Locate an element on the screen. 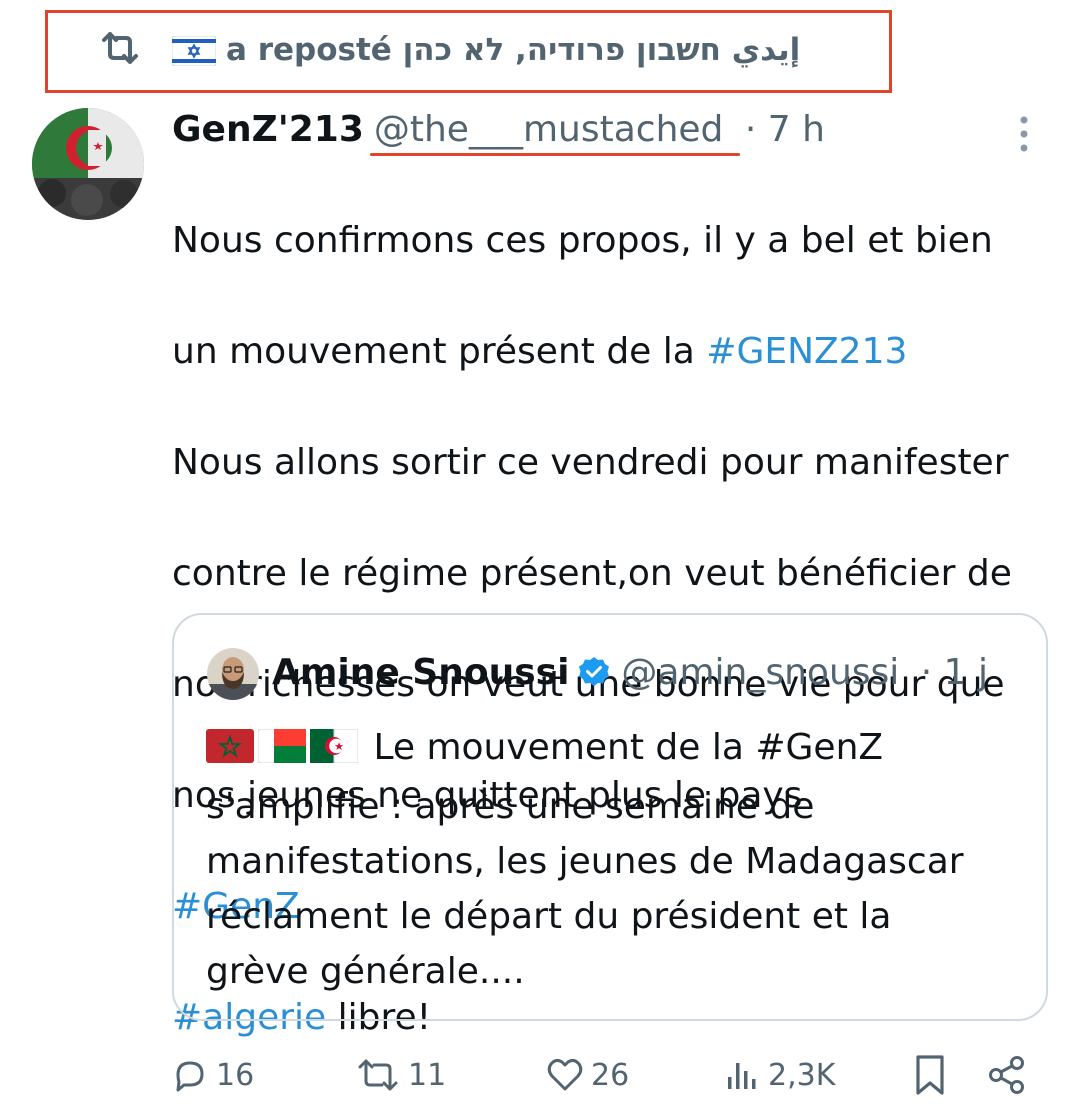 The image size is (1080, 1114). flag-group is located at coordinates (284, 751).